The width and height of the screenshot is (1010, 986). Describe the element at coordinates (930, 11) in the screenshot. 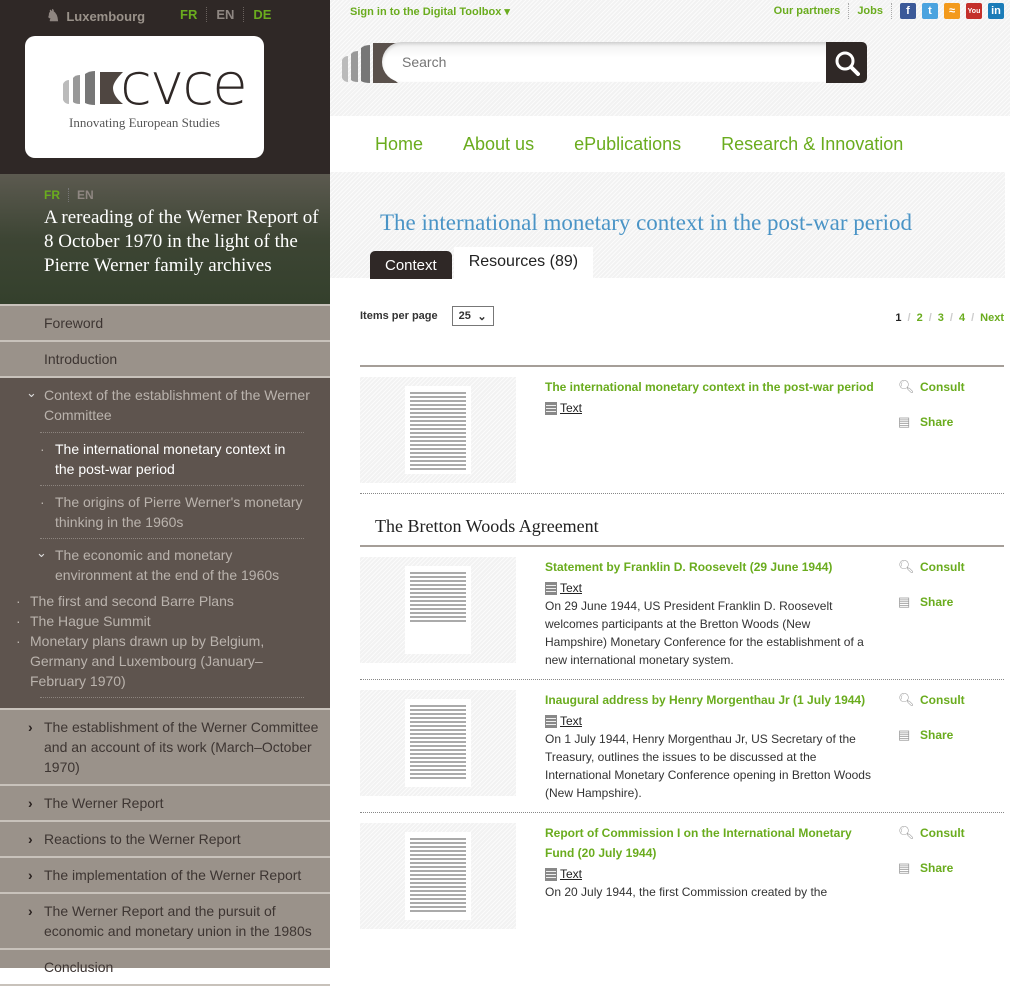

I see `twitter-icon: t` at that location.